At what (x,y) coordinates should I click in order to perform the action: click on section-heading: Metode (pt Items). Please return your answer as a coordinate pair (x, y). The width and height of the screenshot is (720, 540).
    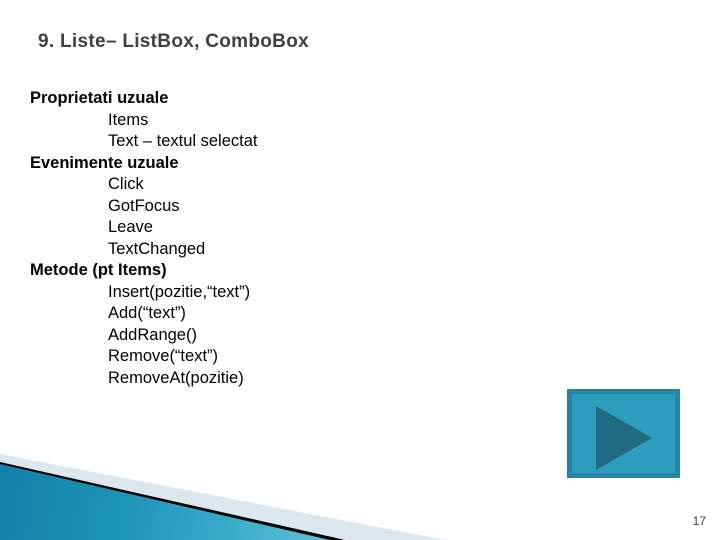
    Looking at the image, I should click on (98, 270).